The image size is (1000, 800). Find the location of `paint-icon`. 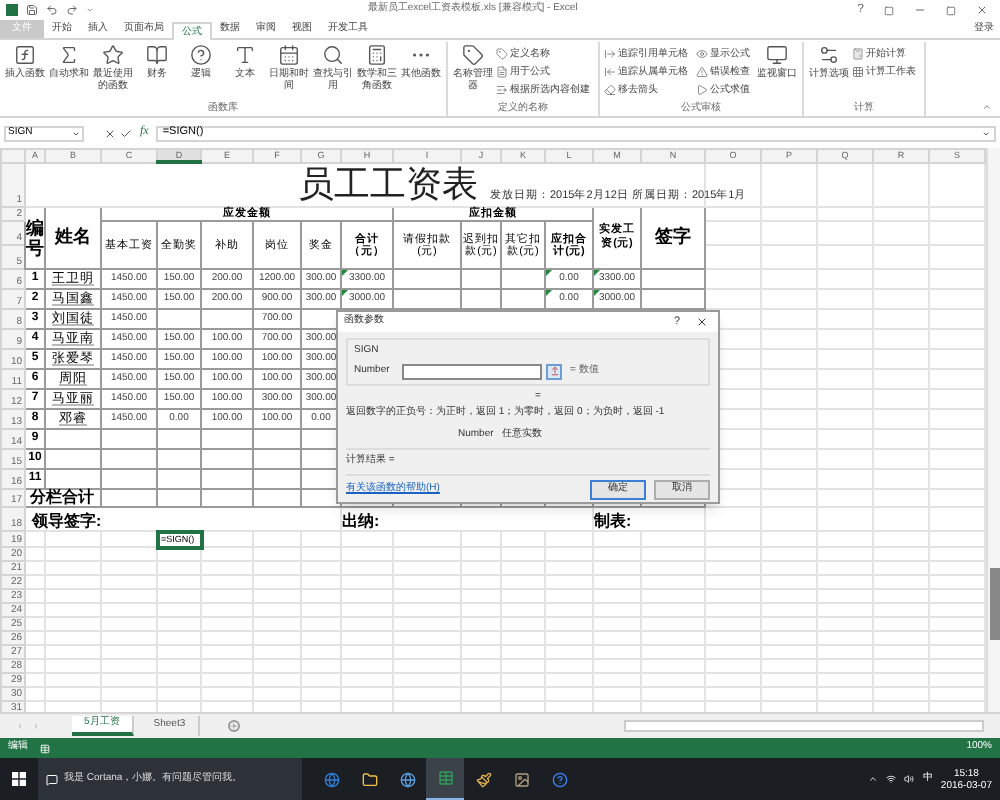

paint-icon is located at coordinates (483, 779).